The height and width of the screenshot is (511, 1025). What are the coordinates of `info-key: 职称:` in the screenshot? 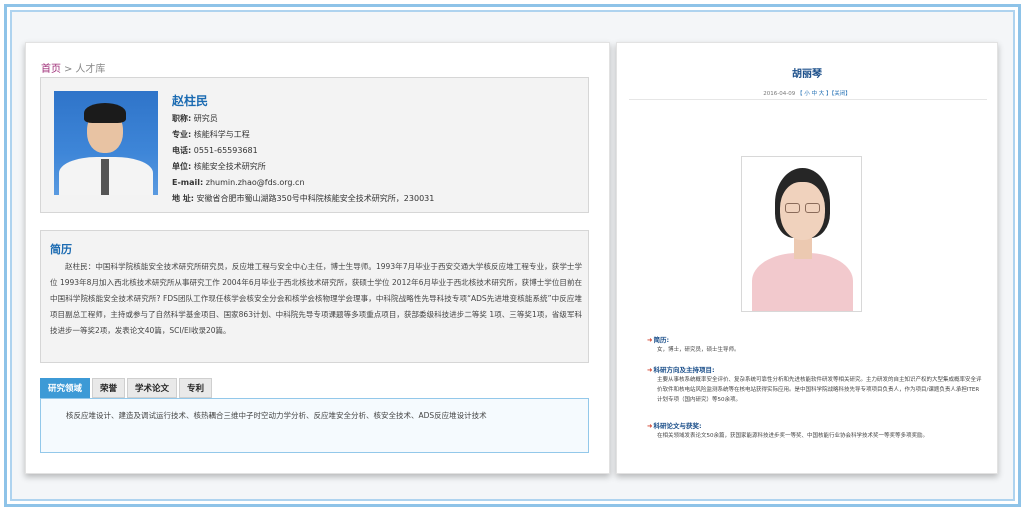 It's located at (182, 118).